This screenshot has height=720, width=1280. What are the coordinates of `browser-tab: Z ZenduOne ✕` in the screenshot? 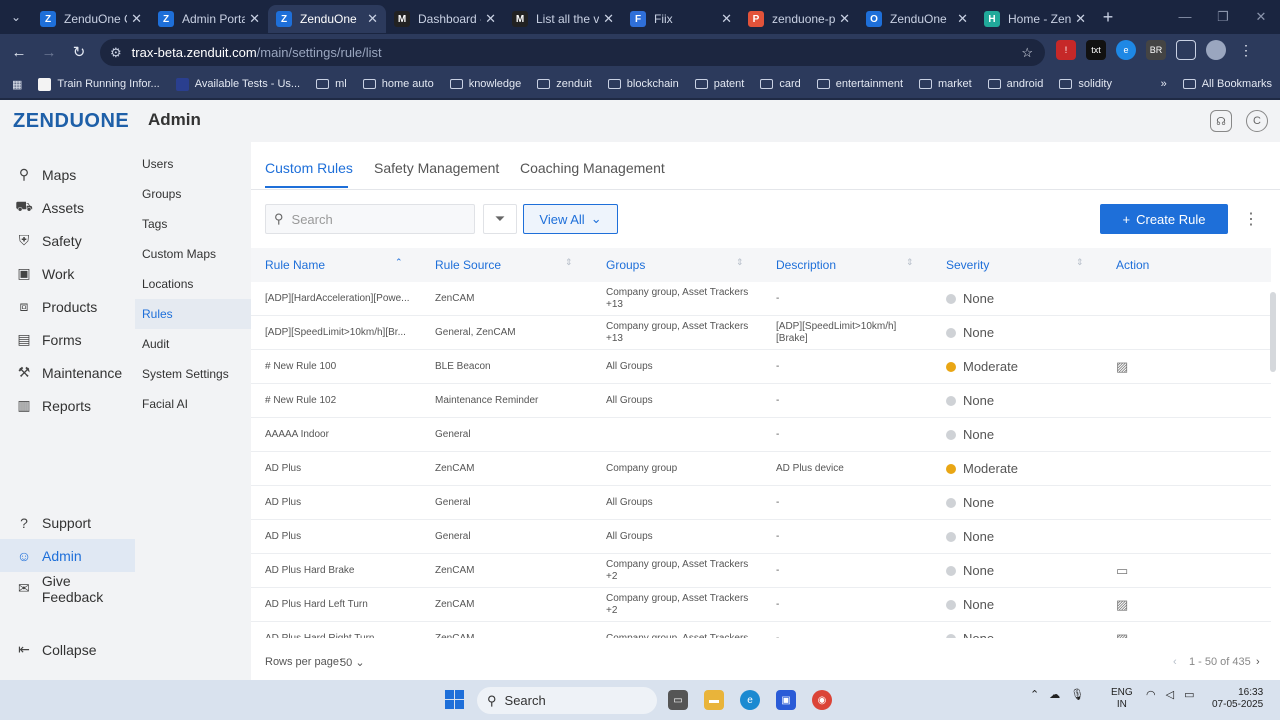 It's located at (327, 19).